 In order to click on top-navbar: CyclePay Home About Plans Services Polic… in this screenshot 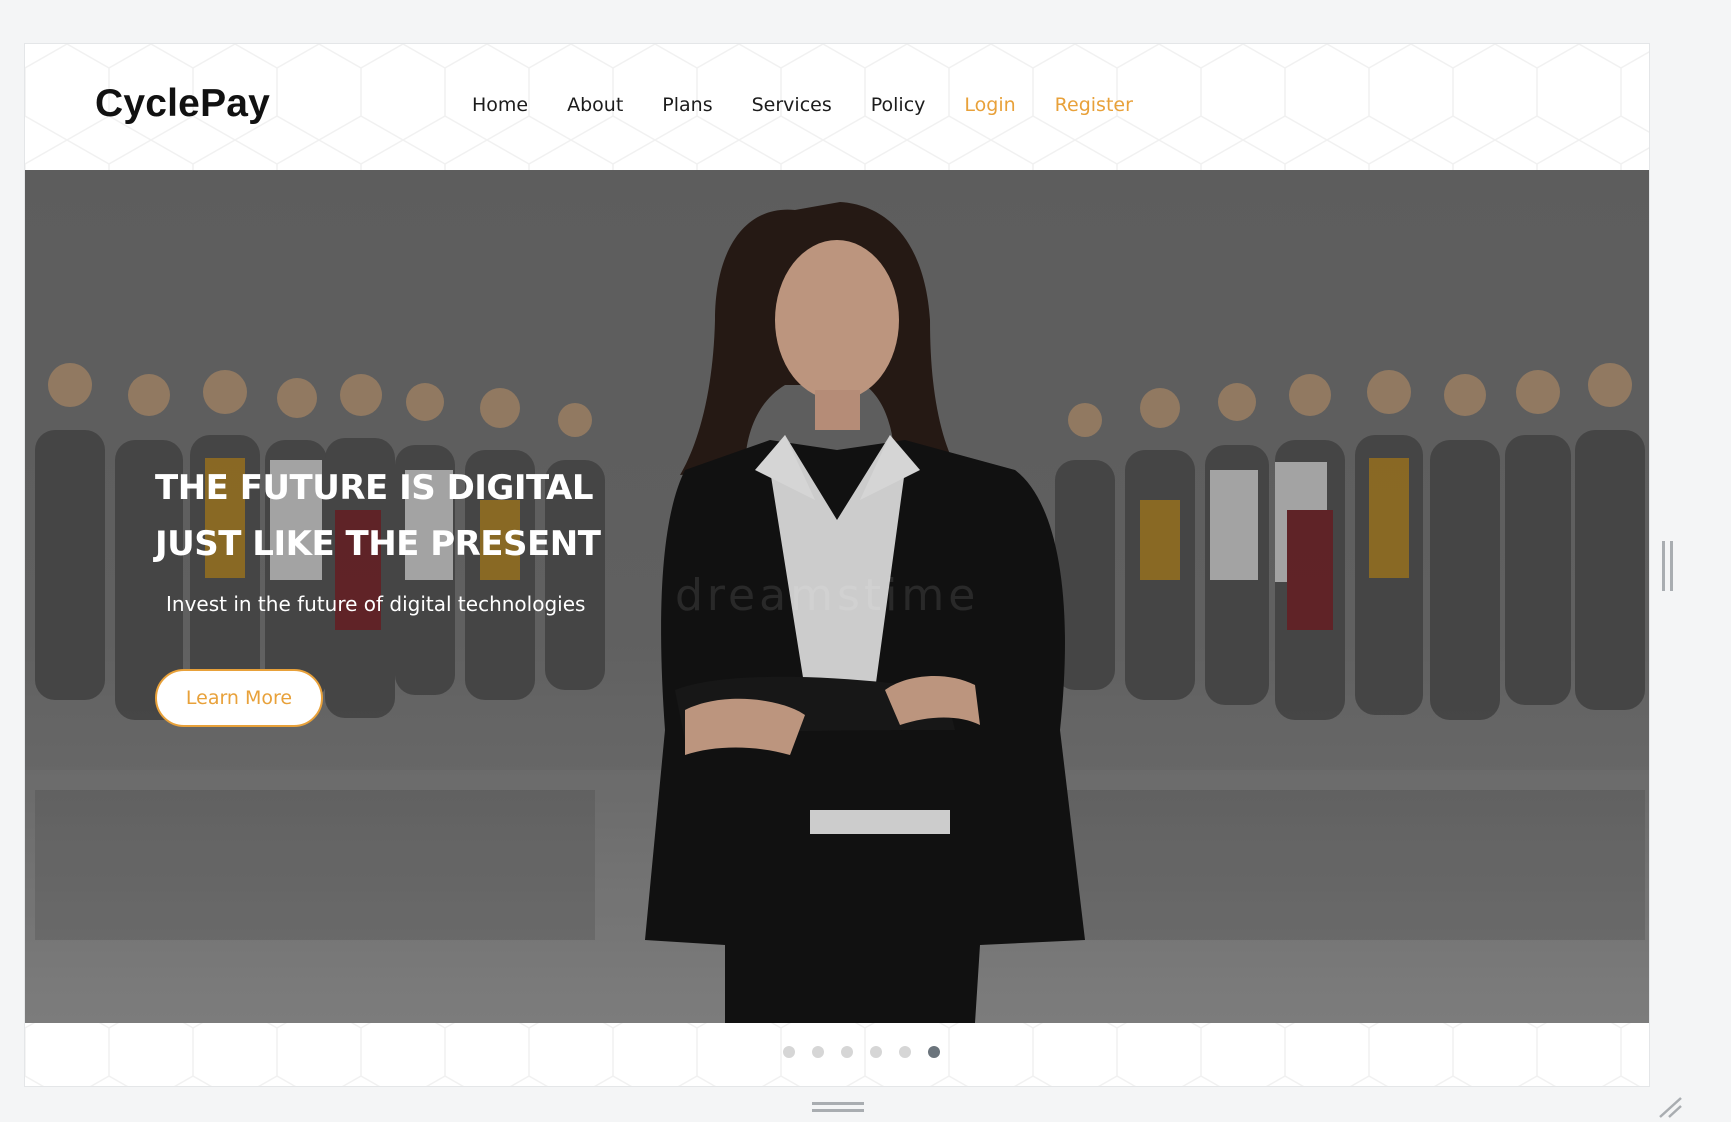, I will do `click(837, 106)`.